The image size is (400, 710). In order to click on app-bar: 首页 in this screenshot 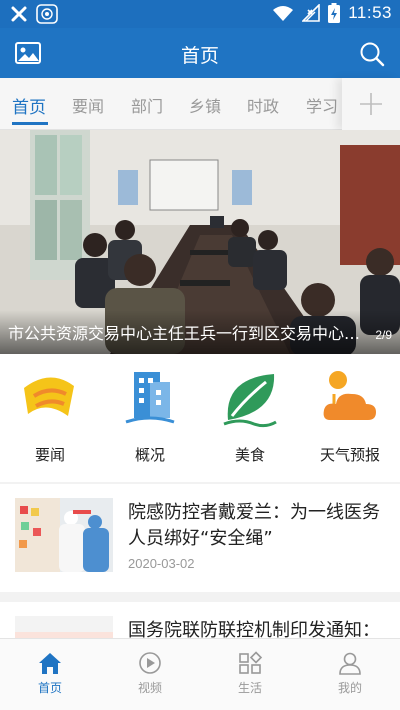, I will do `click(200, 53)`.